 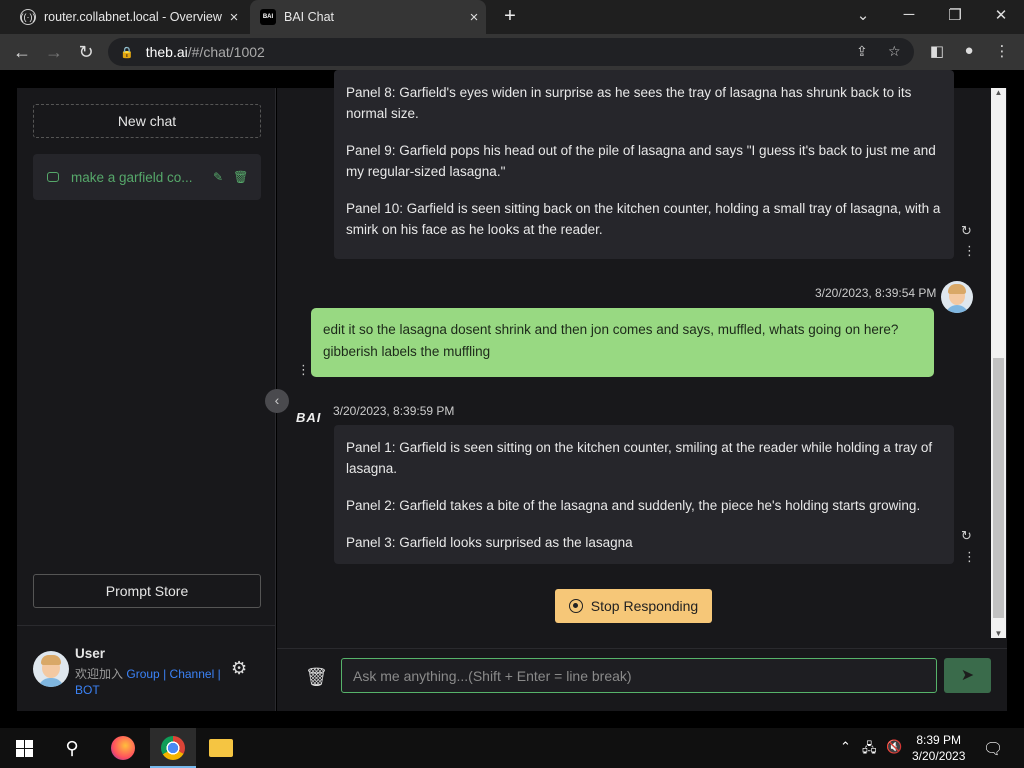 What do you see at coordinates (22, 52) in the screenshot?
I see `back-arrow-icon: ←` at bounding box center [22, 52].